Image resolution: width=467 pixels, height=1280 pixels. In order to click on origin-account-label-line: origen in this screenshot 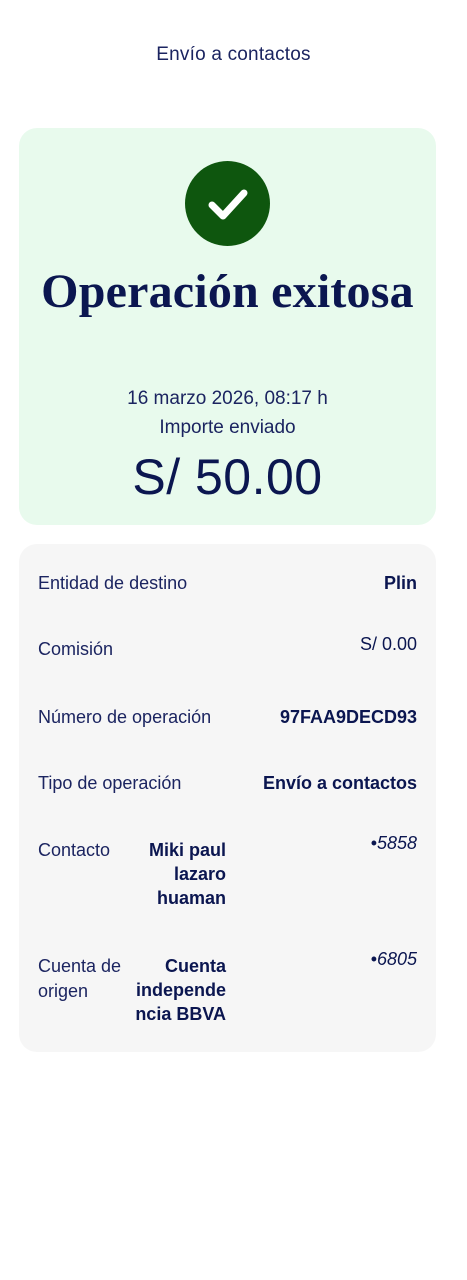, I will do `click(63, 991)`.